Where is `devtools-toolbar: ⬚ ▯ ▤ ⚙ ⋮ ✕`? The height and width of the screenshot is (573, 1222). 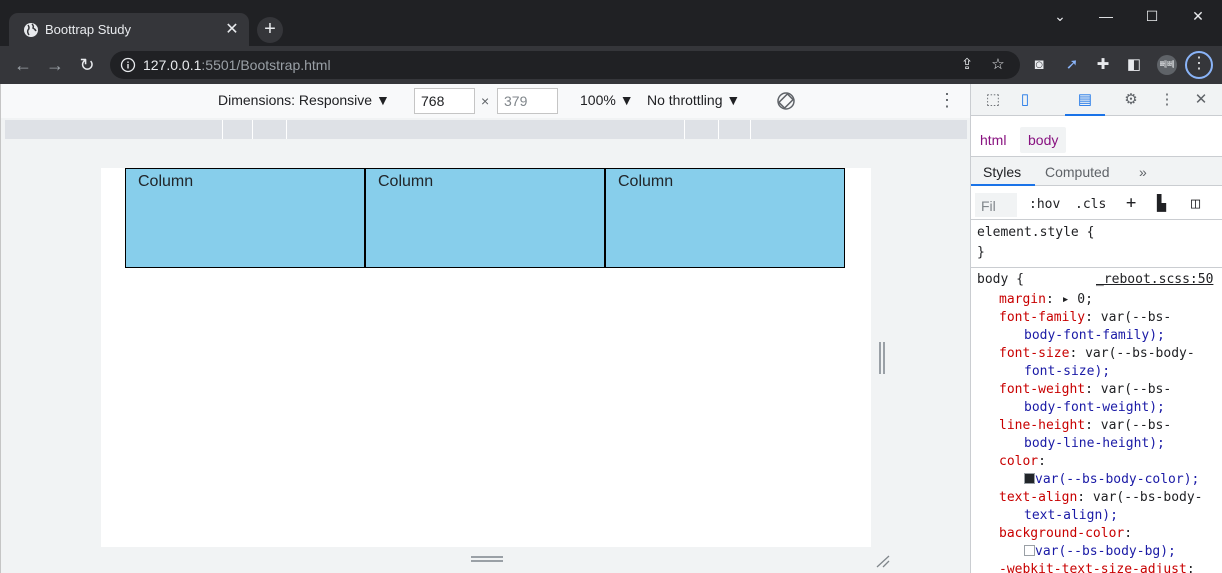
devtools-toolbar: ⬚ ▯ ▤ ⚙ ⋮ ✕ is located at coordinates (1096, 100).